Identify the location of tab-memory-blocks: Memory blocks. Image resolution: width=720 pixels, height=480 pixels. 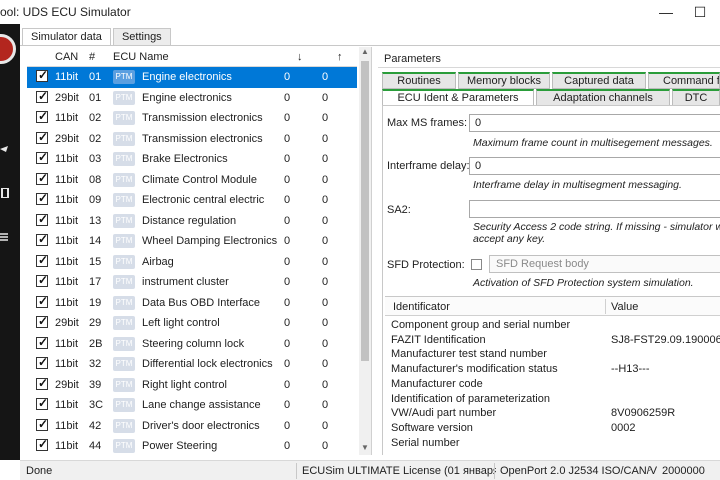
(504, 80).